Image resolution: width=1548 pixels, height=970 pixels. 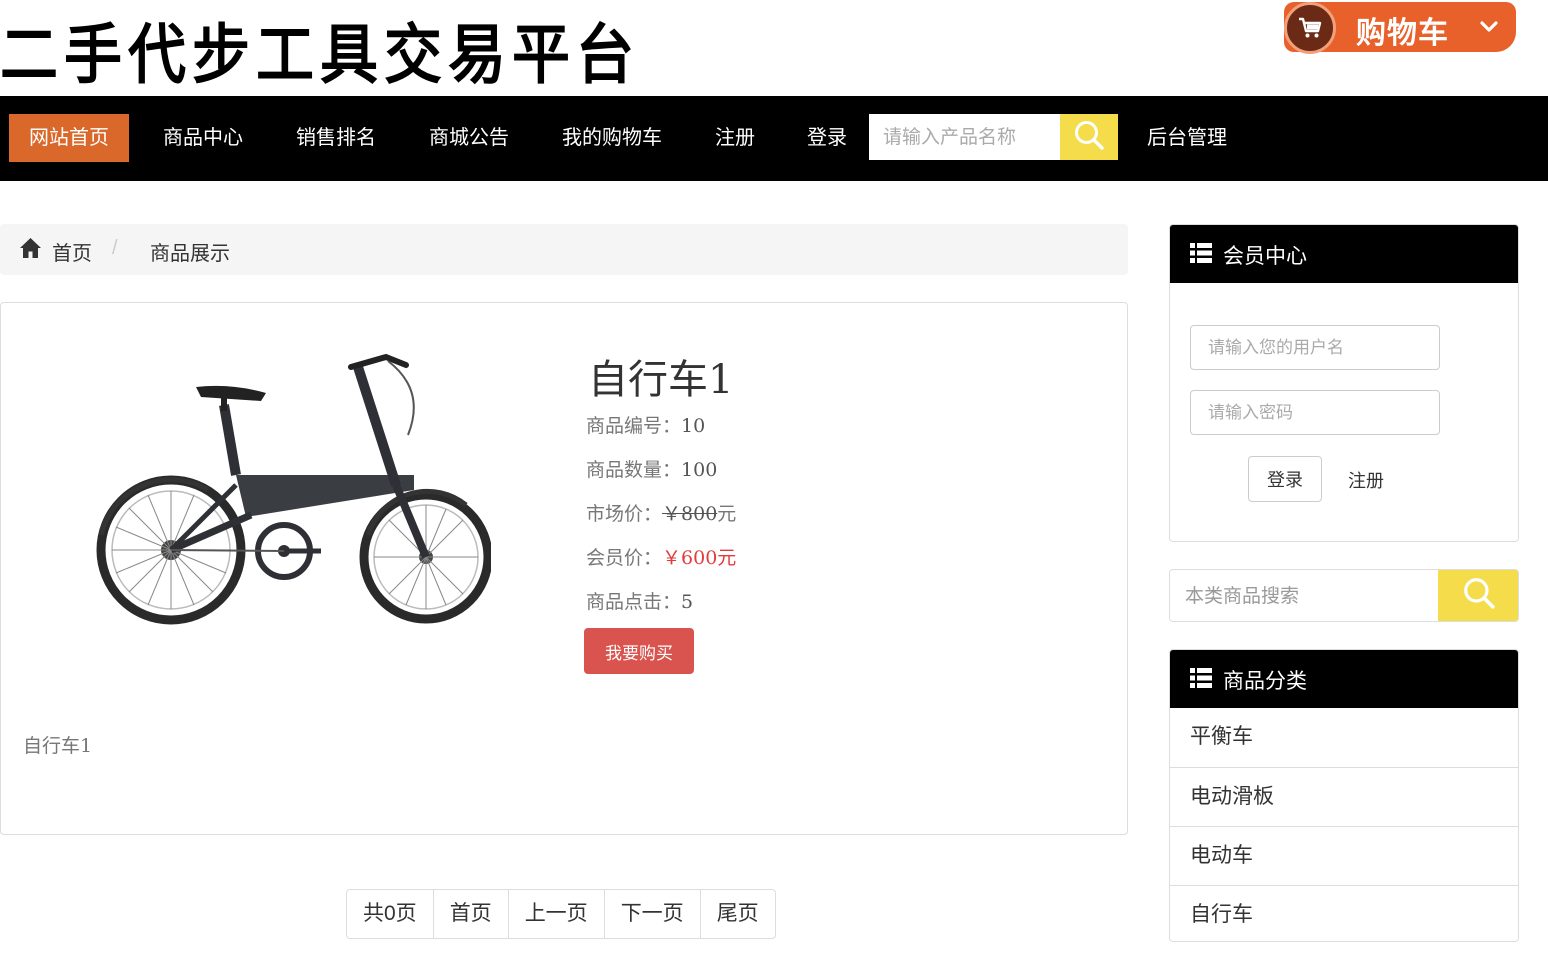 I want to click on category-item-electric-skateboard: 电动滑板, so click(x=1344, y=796).